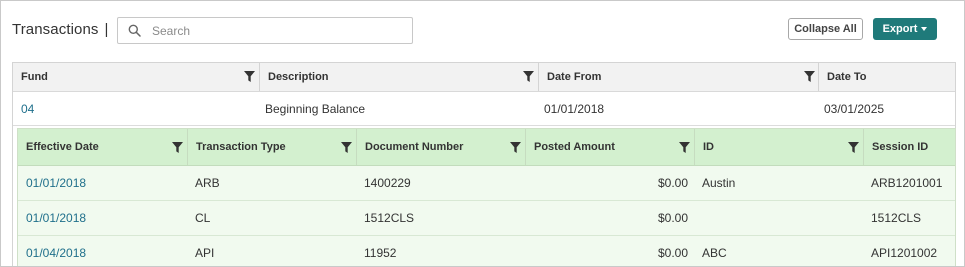  What do you see at coordinates (205, 253) in the screenshot?
I see `transaction-type-text: API` at bounding box center [205, 253].